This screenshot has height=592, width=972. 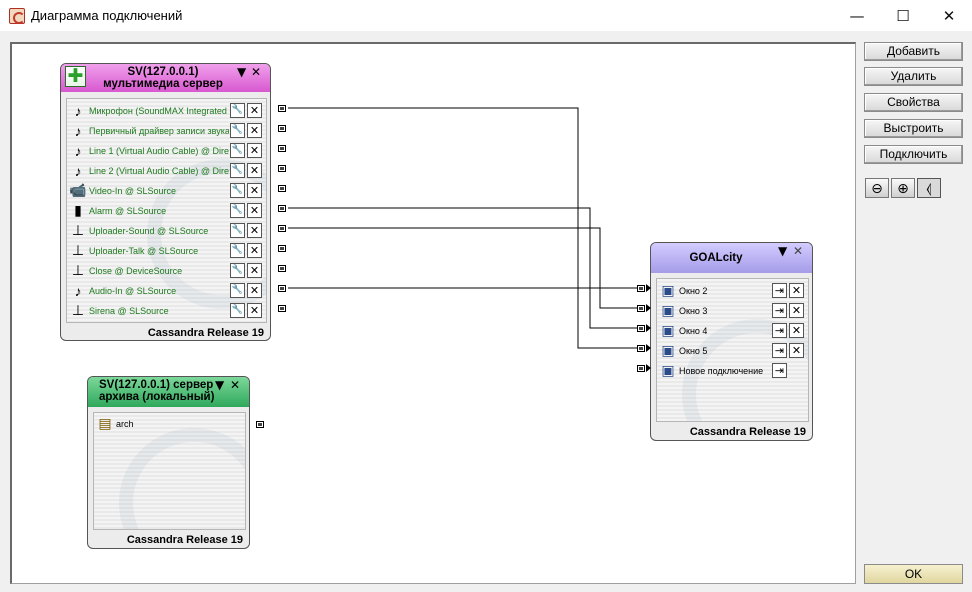 I want to click on device-row: ⊥ Close @ DeviceSource, so click(x=149, y=270).